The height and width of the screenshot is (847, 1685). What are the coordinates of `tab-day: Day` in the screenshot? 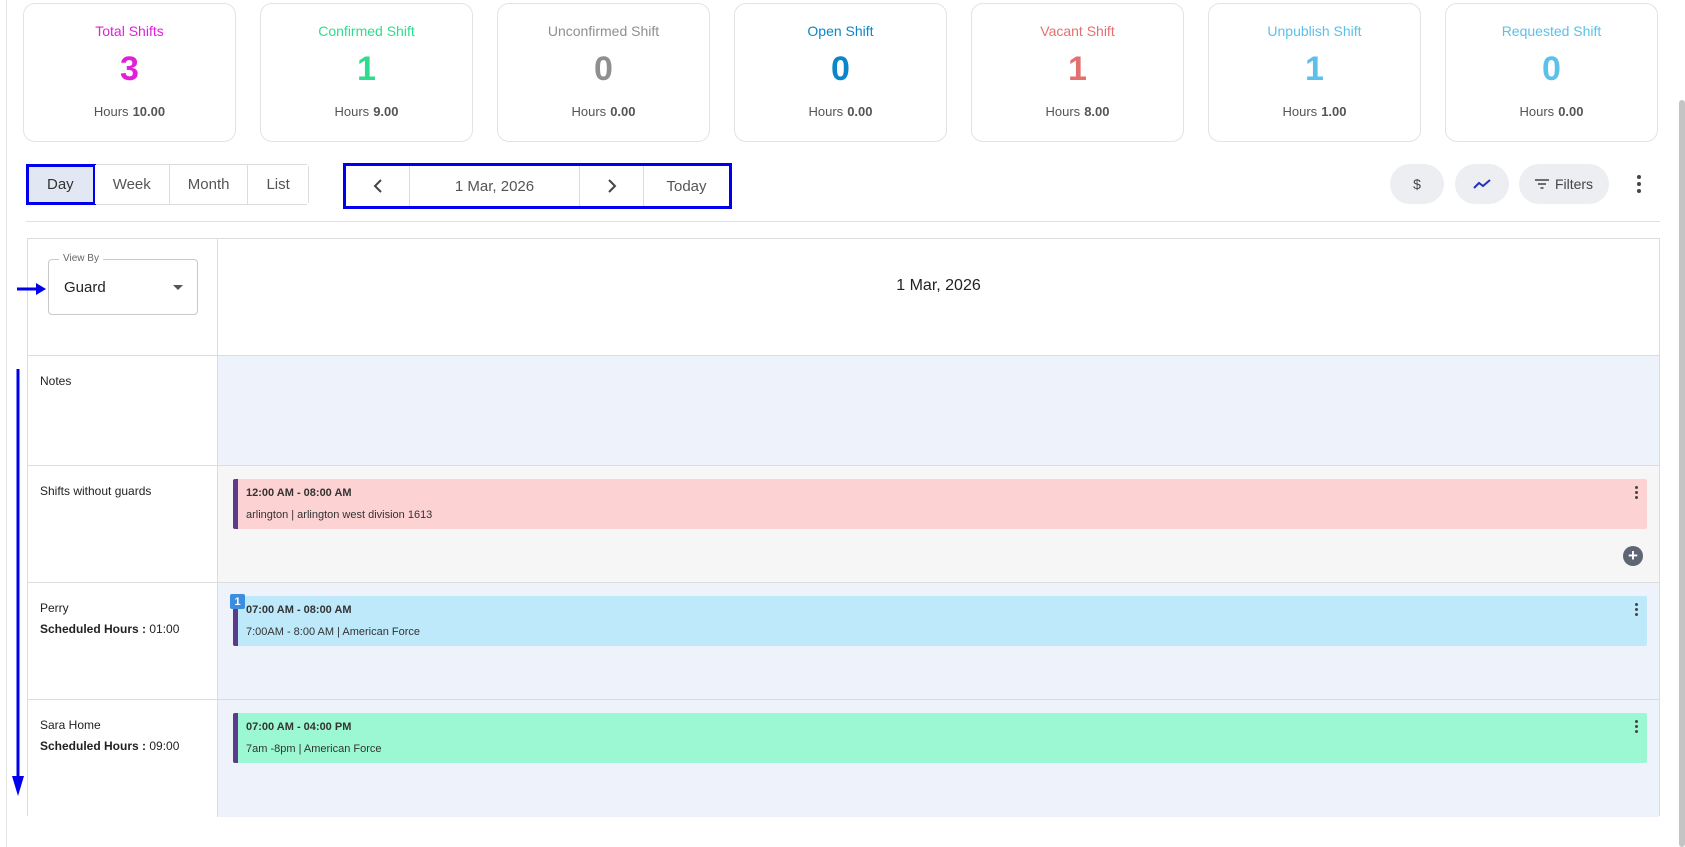 It's located at (61, 184).